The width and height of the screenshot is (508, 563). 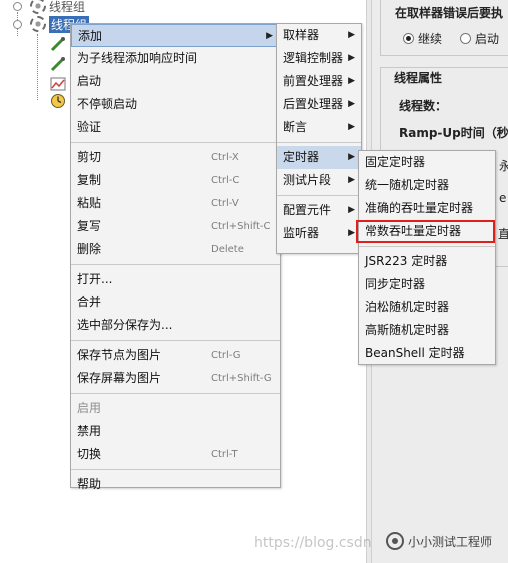 What do you see at coordinates (89, 127) in the screenshot?
I see `menu-item-label: 验证` at bounding box center [89, 127].